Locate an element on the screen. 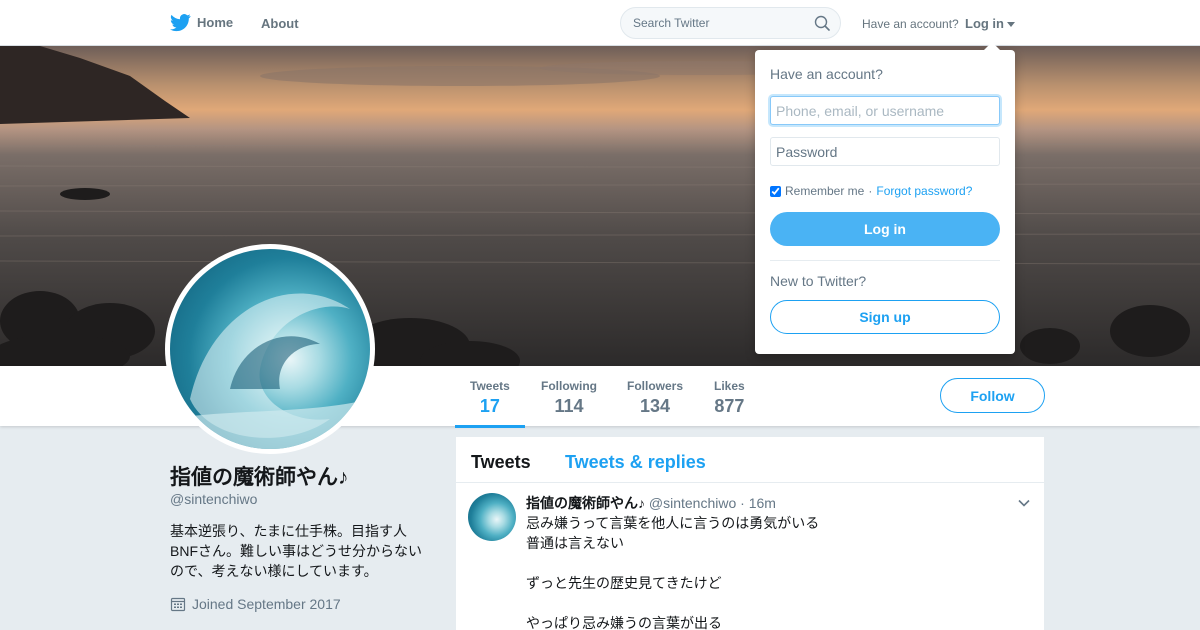  profile-joined: Joined September 2017 is located at coordinates (255, 604).